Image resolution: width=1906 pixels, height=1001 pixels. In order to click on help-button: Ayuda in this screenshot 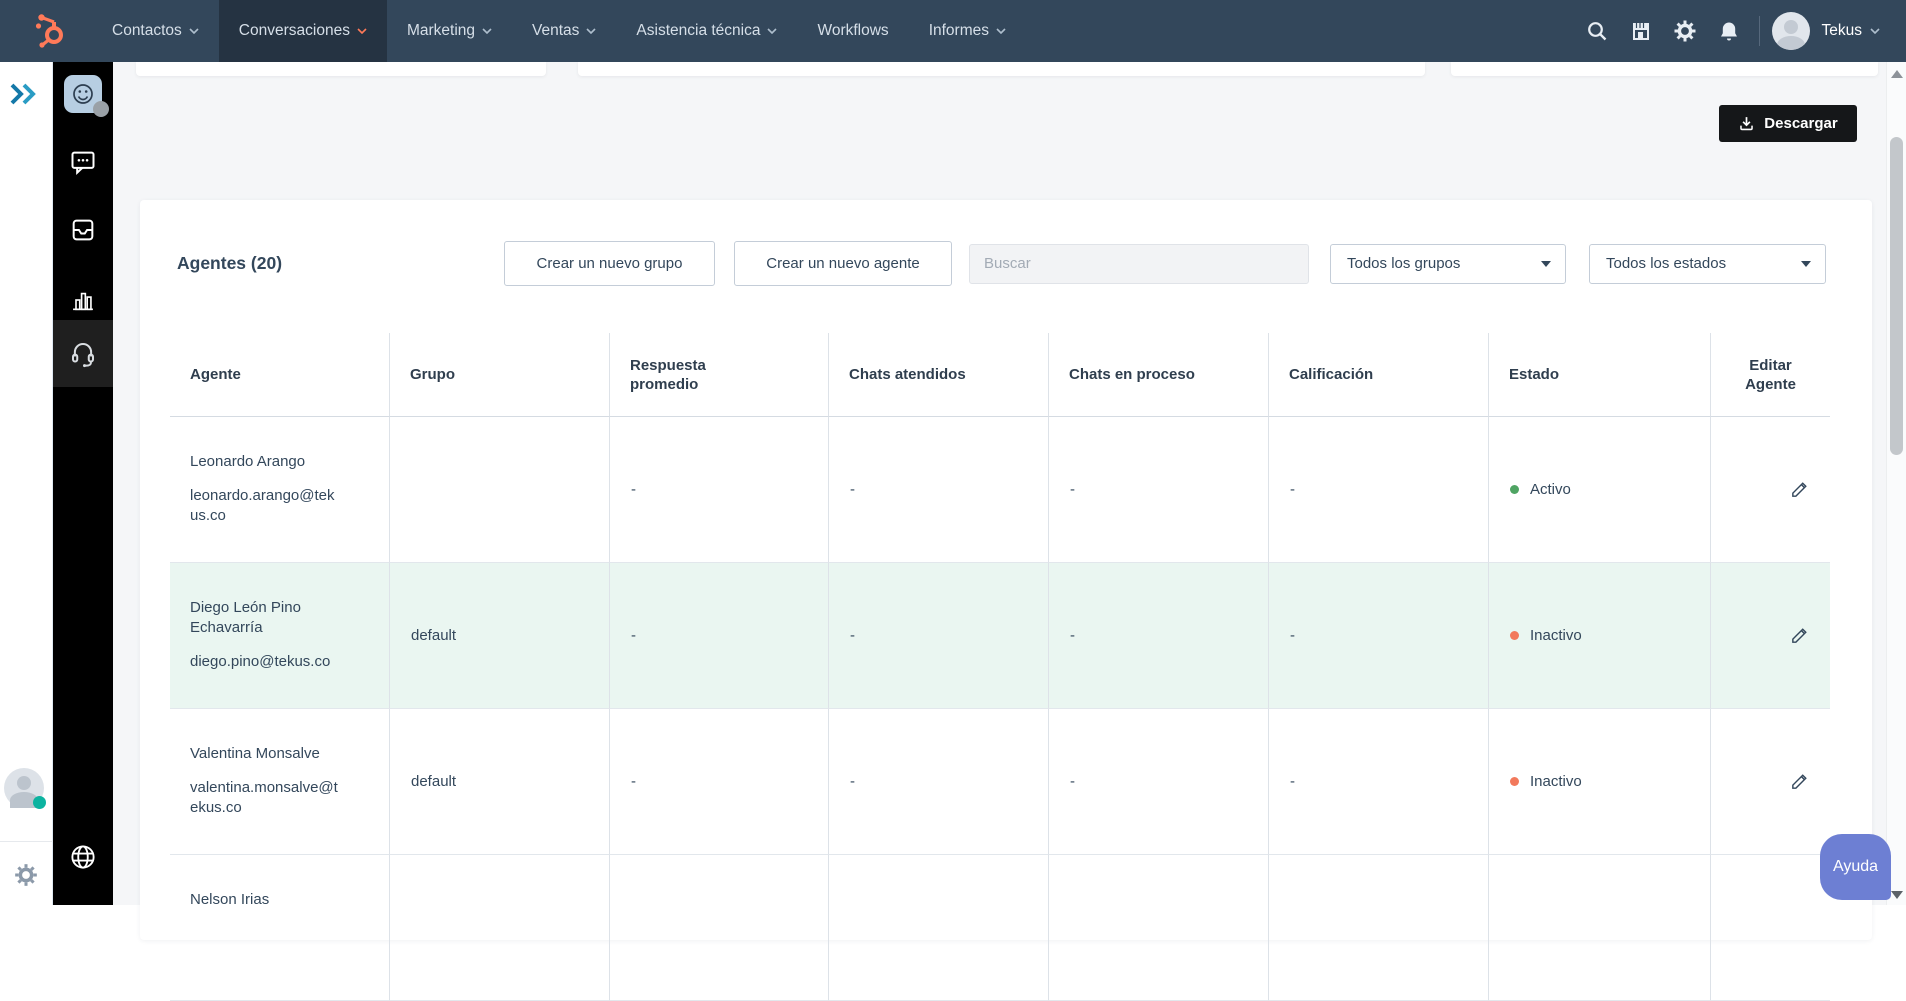, I will do `click(1855, 867)`.